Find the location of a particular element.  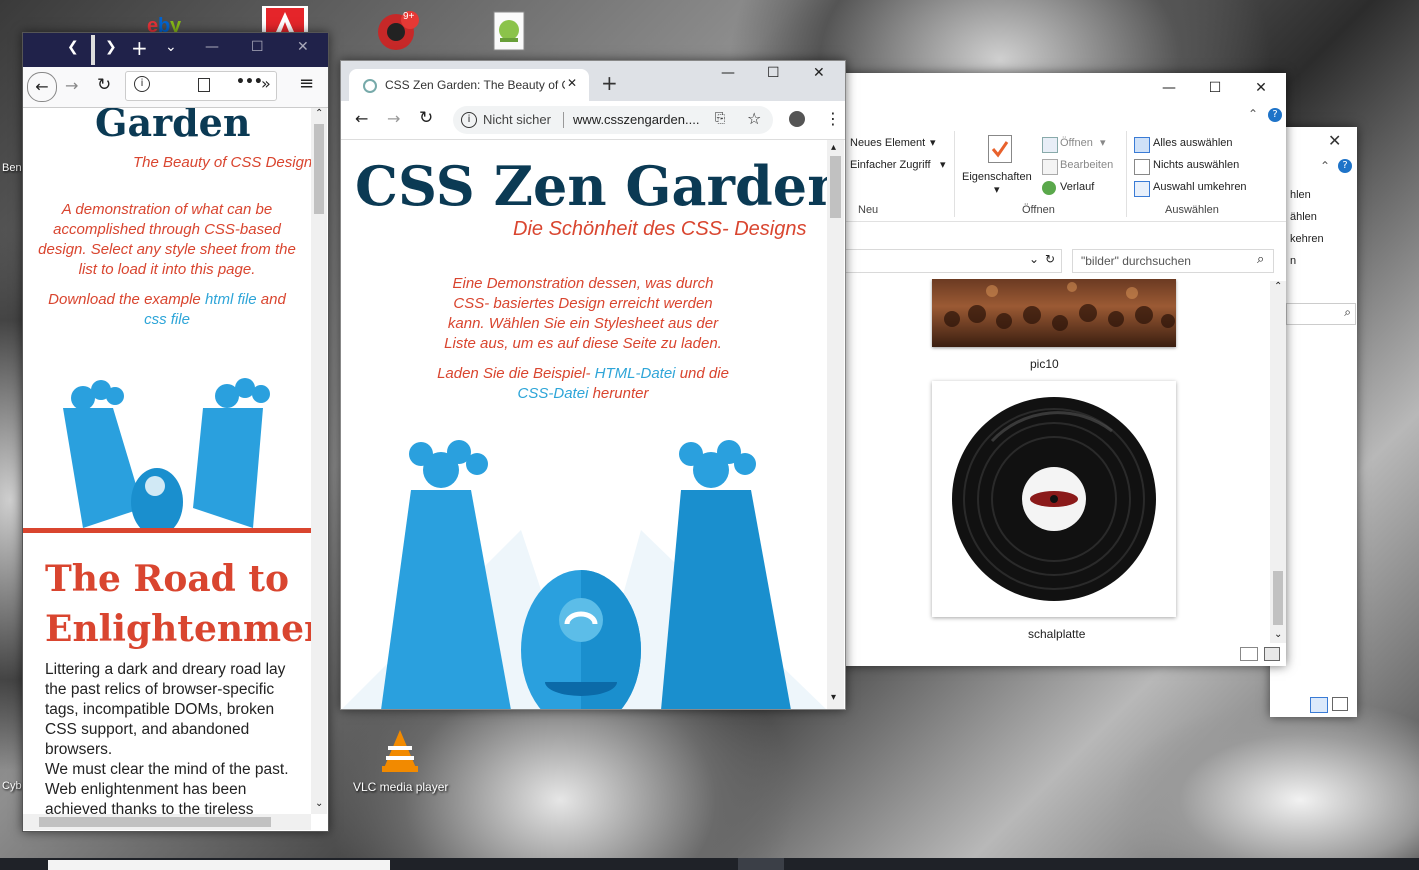

active-tab-indicator is located at coordinates (93, 50).